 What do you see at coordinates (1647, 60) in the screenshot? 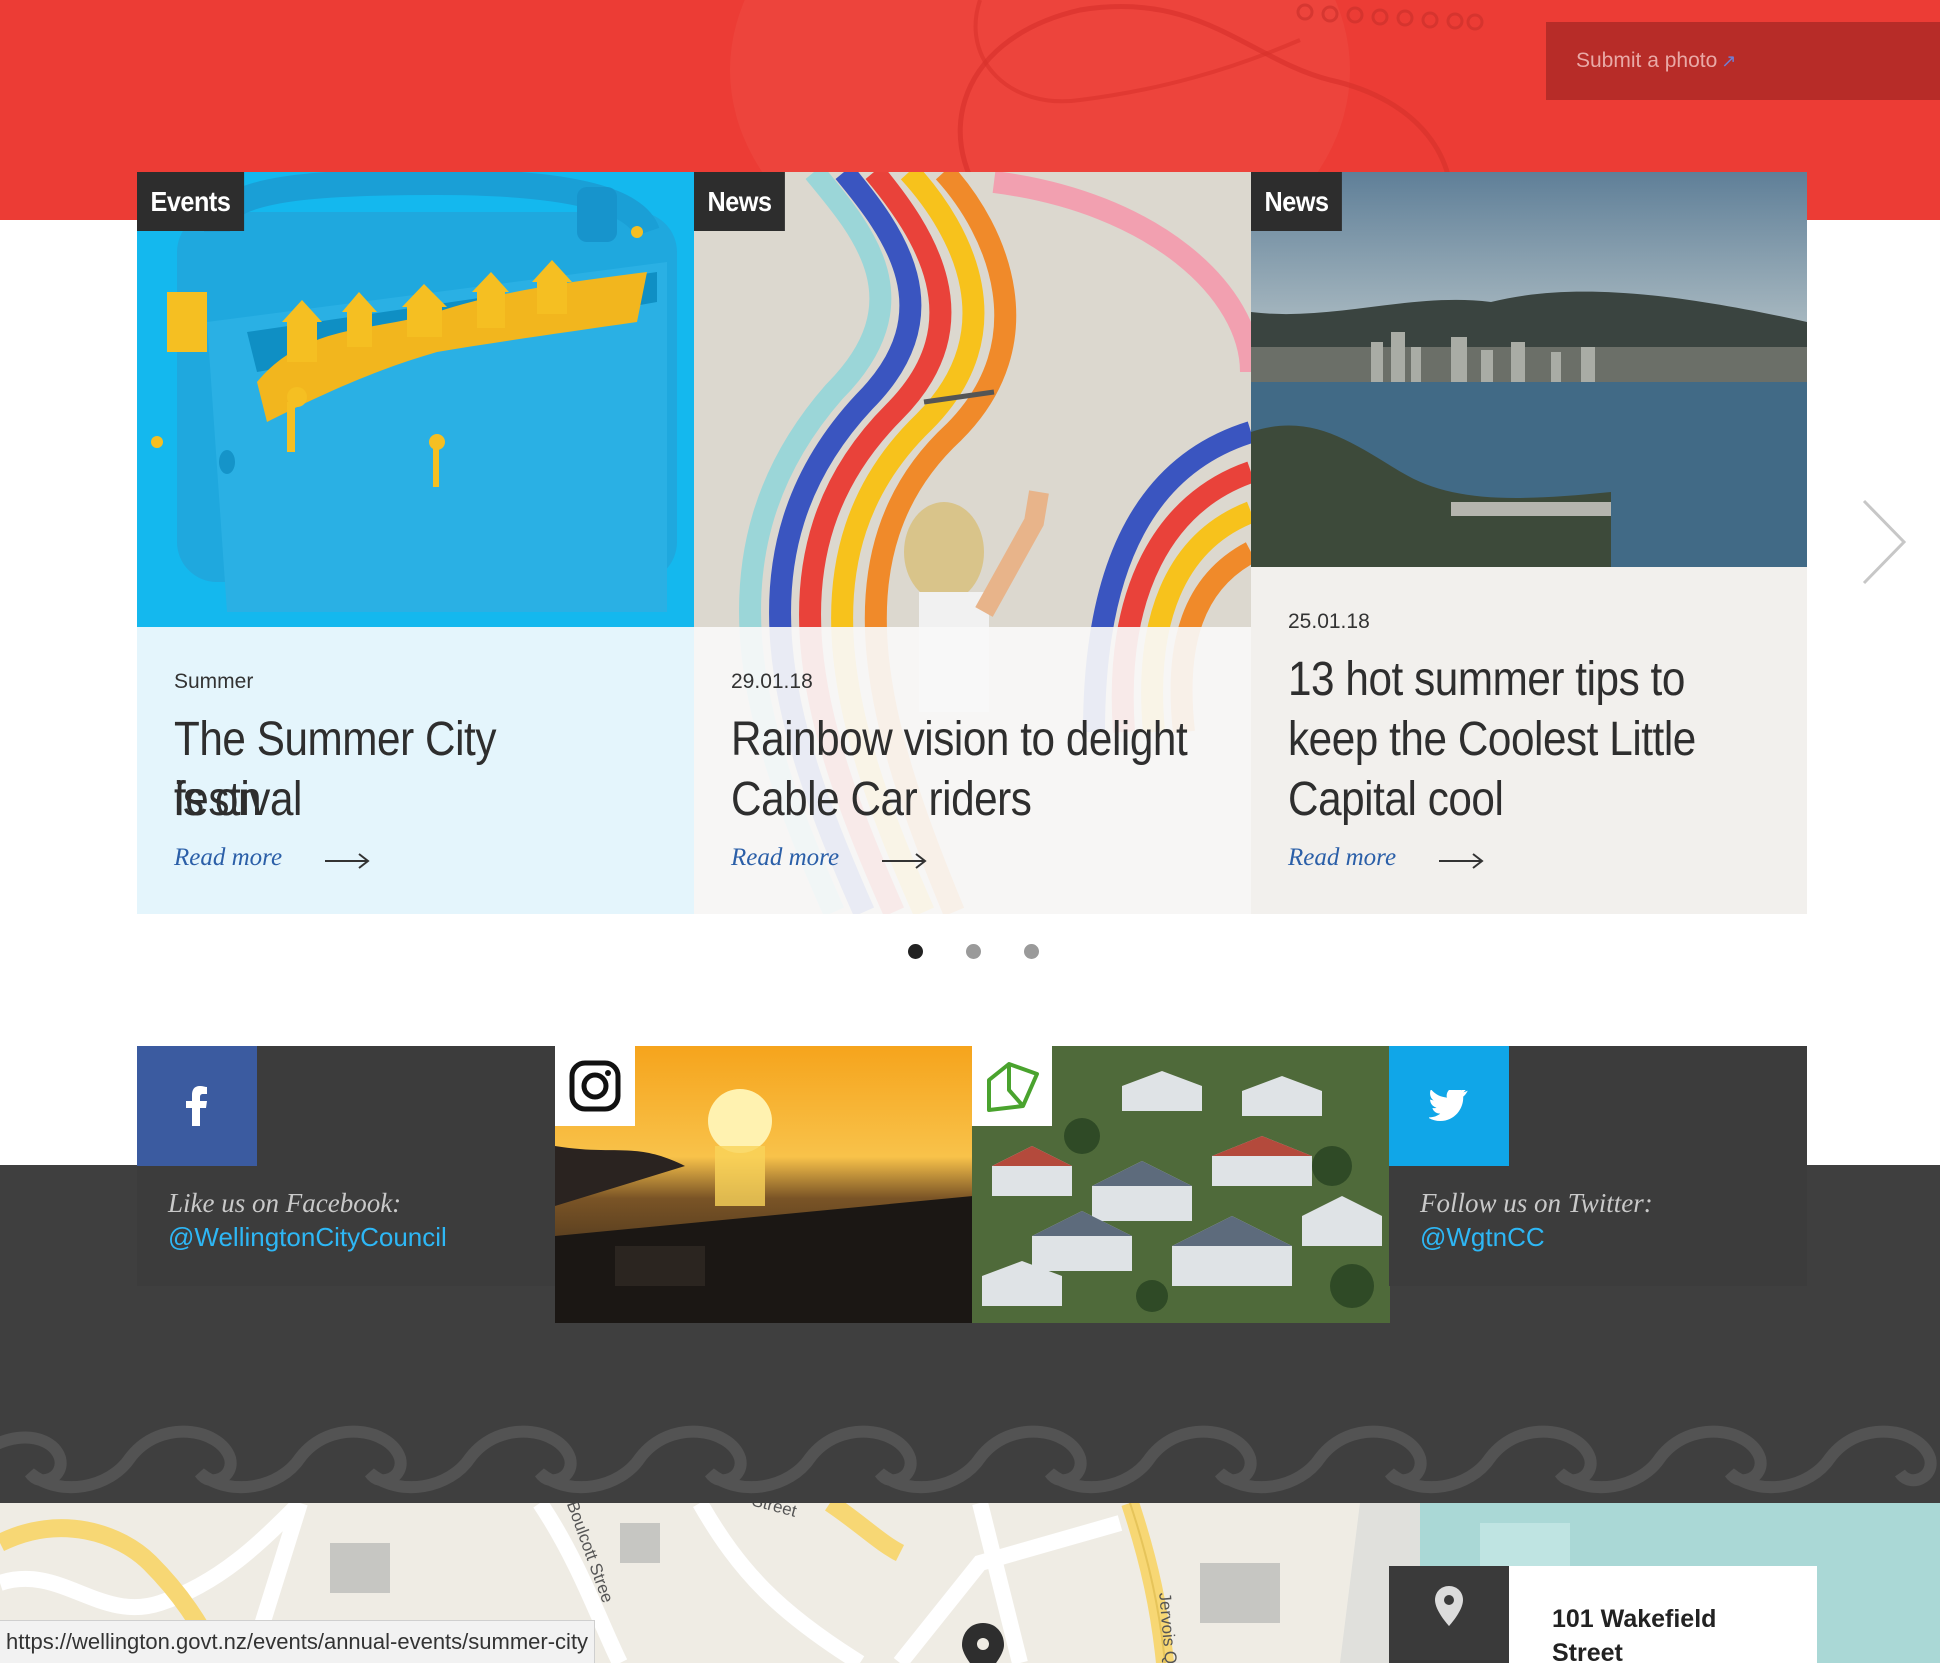
I see `submit-photo-label: Submit a photo` at bounding box center [1647, 60].